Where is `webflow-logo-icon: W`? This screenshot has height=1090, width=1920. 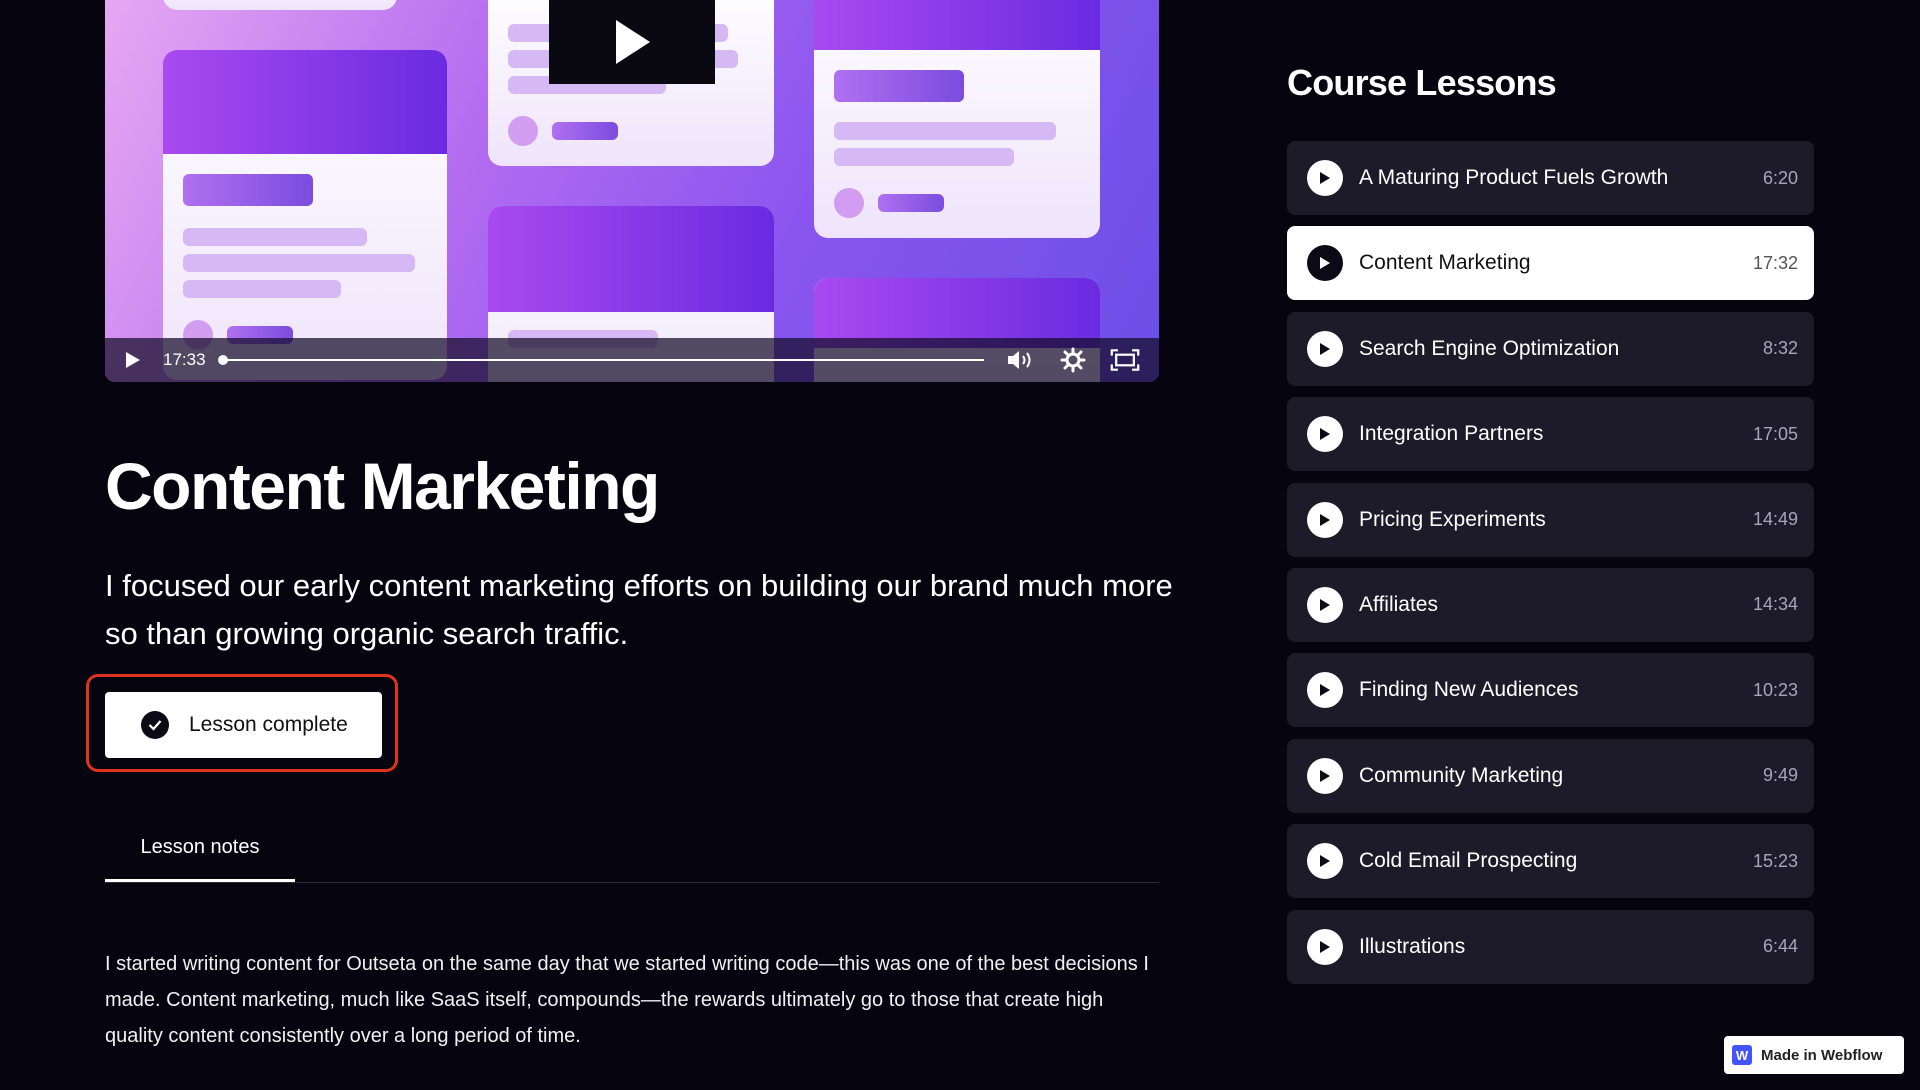 webflow-logo-icon: W is located at coordinates (1742, 1055).